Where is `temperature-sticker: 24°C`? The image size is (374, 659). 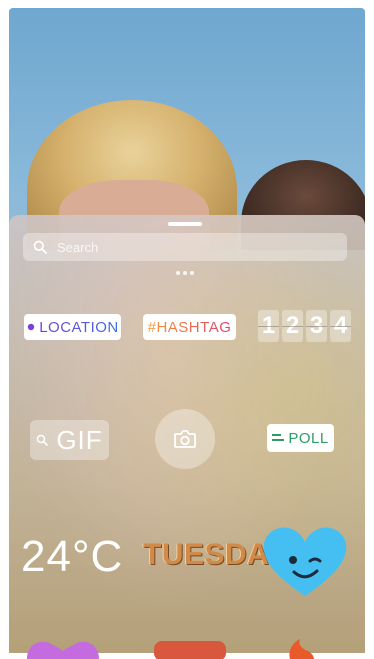
temperature-sticker: 24°C is located at coordinates (72, 557).